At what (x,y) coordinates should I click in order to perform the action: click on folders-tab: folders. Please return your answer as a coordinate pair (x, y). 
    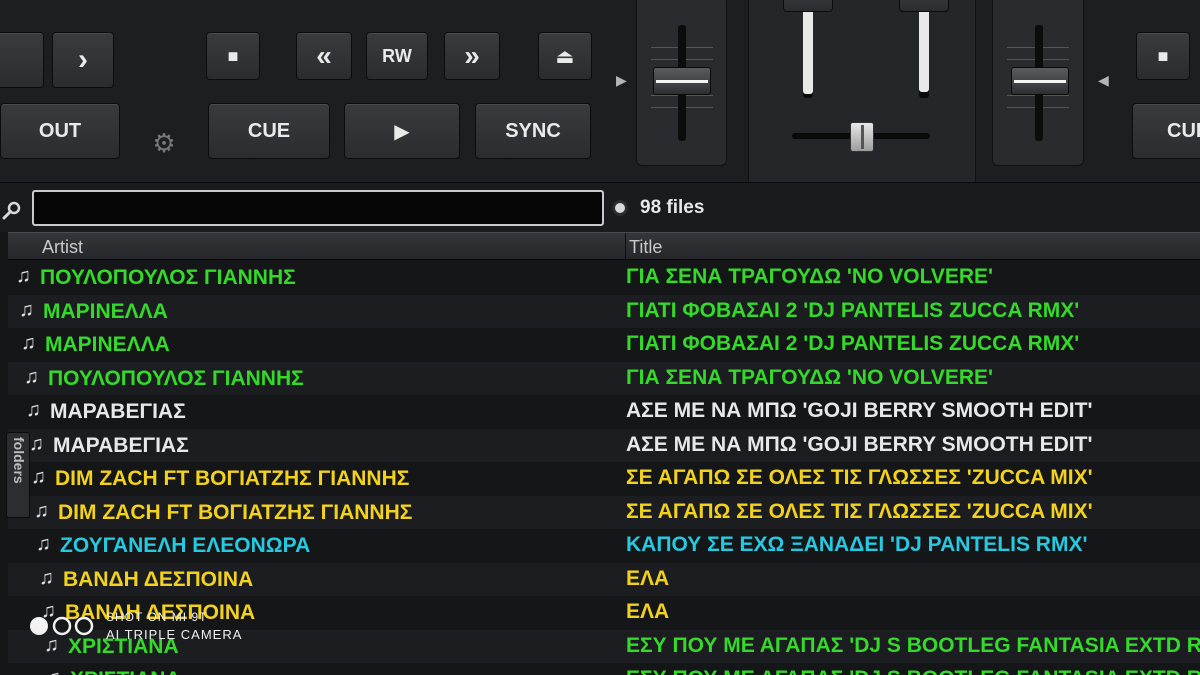
    Looking at the image, I should click on (18, 475).